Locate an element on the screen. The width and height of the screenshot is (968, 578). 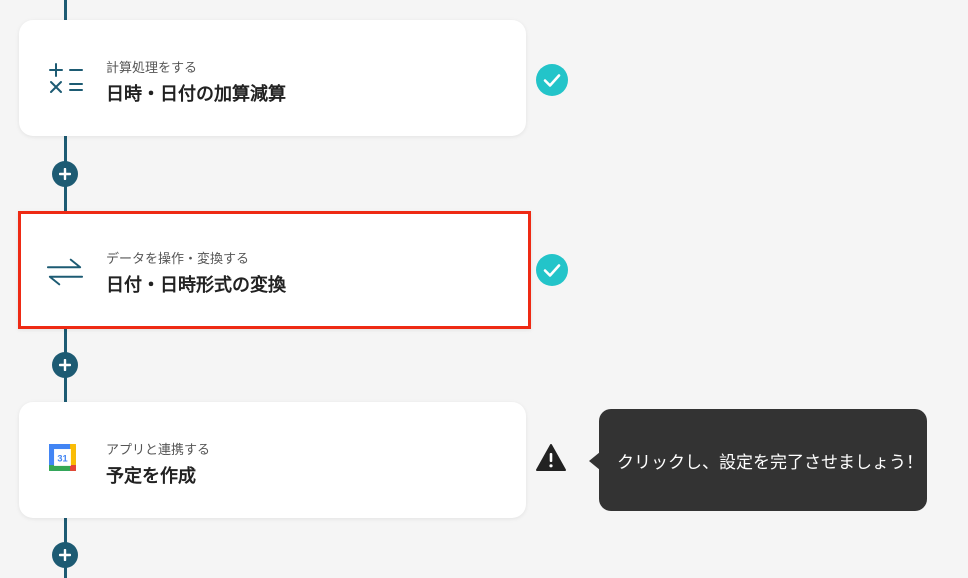
flow-connector is located at coordinates (65, 10).